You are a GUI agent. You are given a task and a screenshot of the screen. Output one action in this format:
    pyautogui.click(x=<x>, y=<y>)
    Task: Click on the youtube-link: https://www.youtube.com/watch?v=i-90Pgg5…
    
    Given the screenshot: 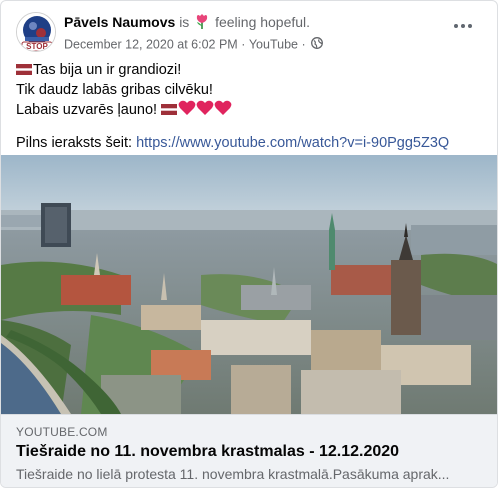 What is the action you would take?
    pyautogui.click(x=292, y=143)
    